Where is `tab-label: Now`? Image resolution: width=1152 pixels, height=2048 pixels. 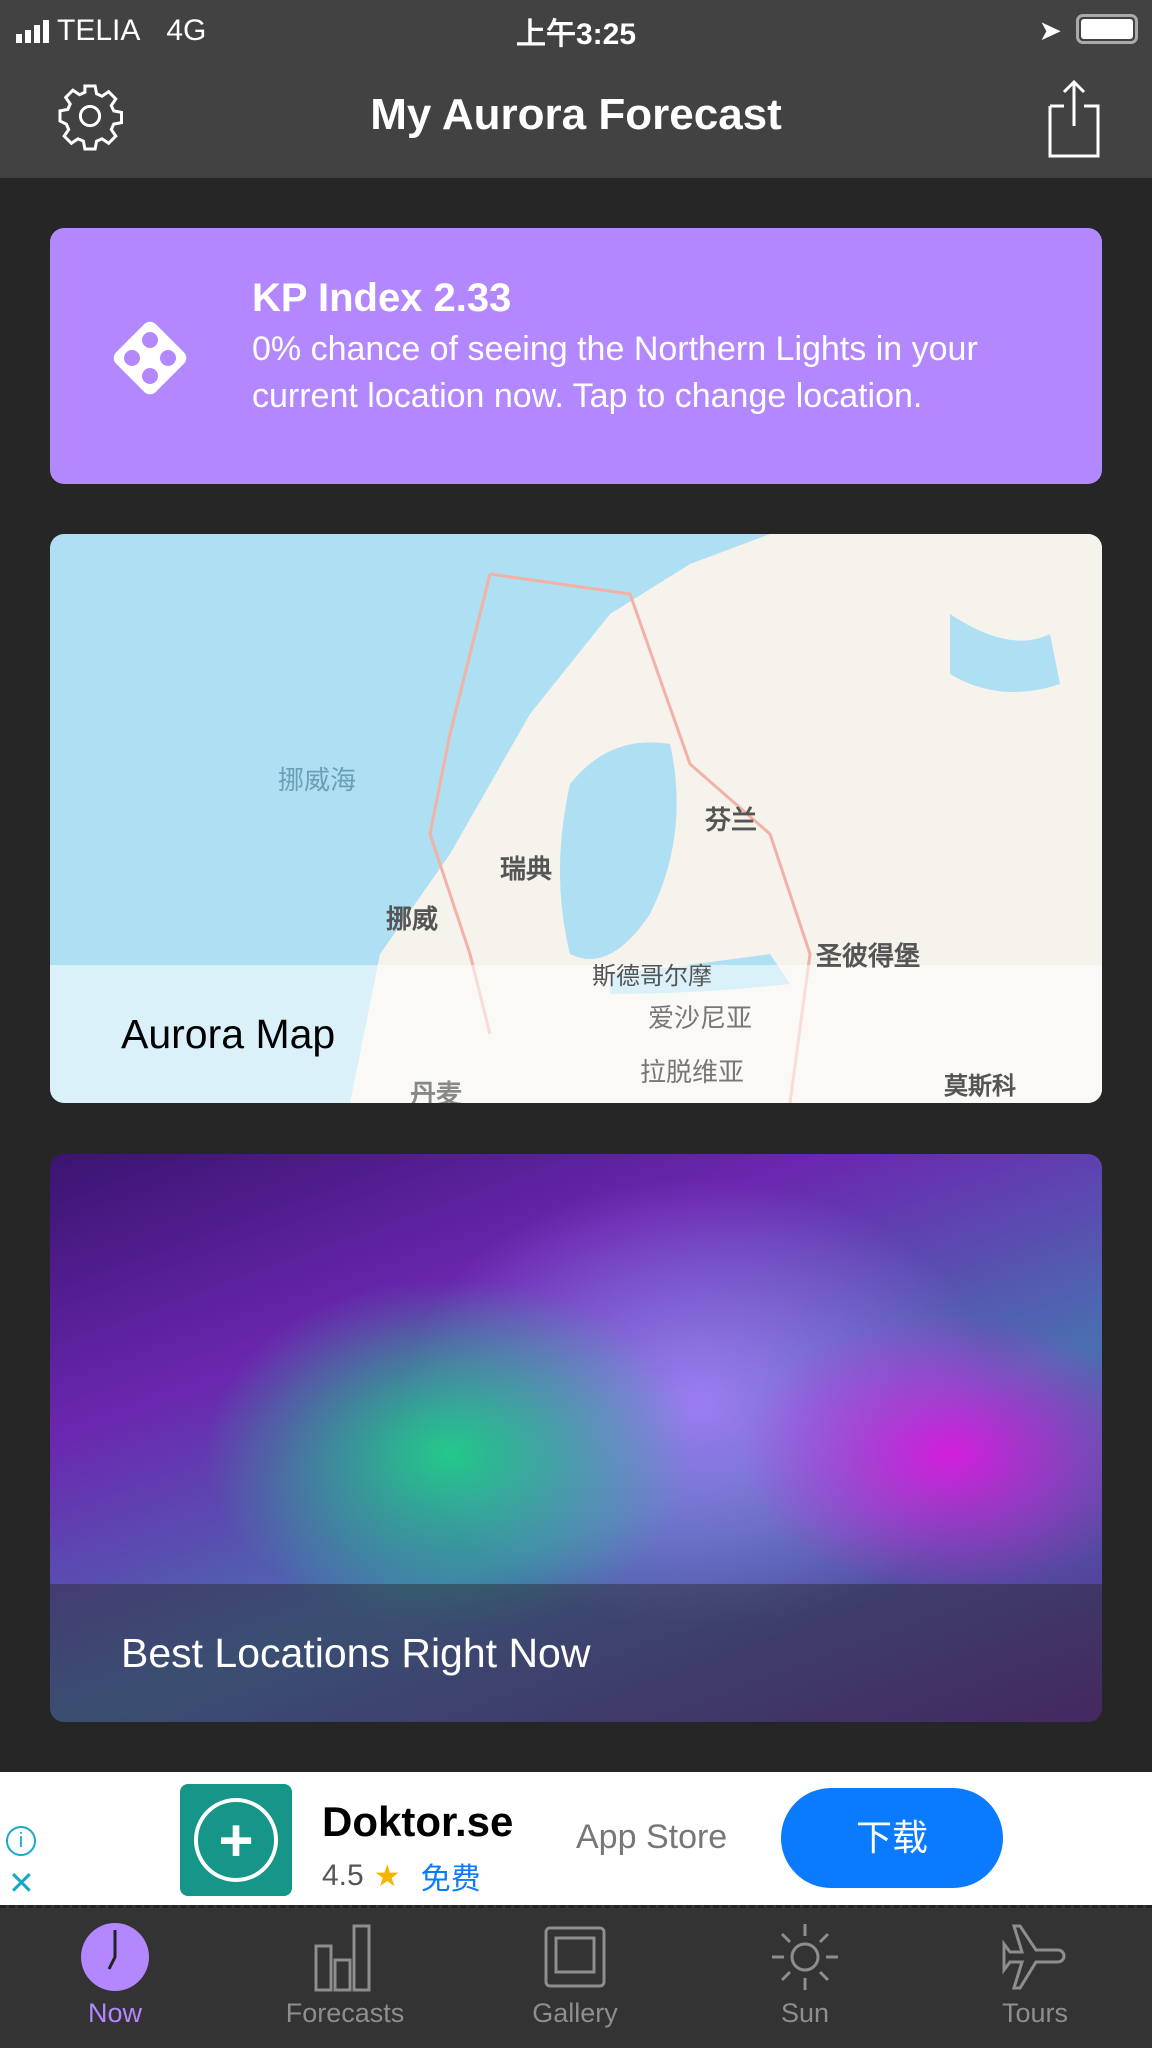
tab-label: Now is located at coordinates (114, 2013).